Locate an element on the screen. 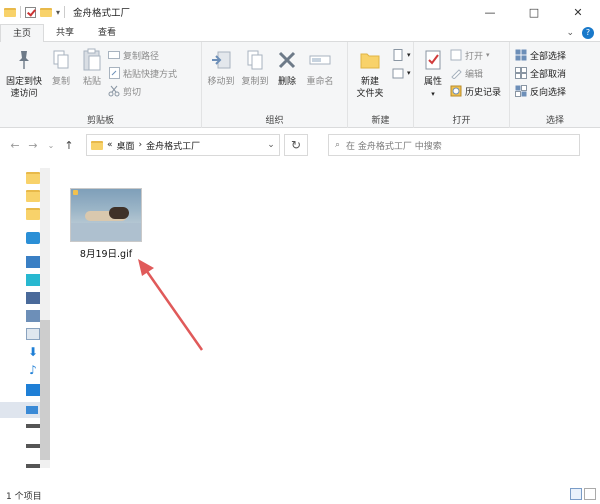  item-count: 1 个项目 is located at coordinates (24, 496).